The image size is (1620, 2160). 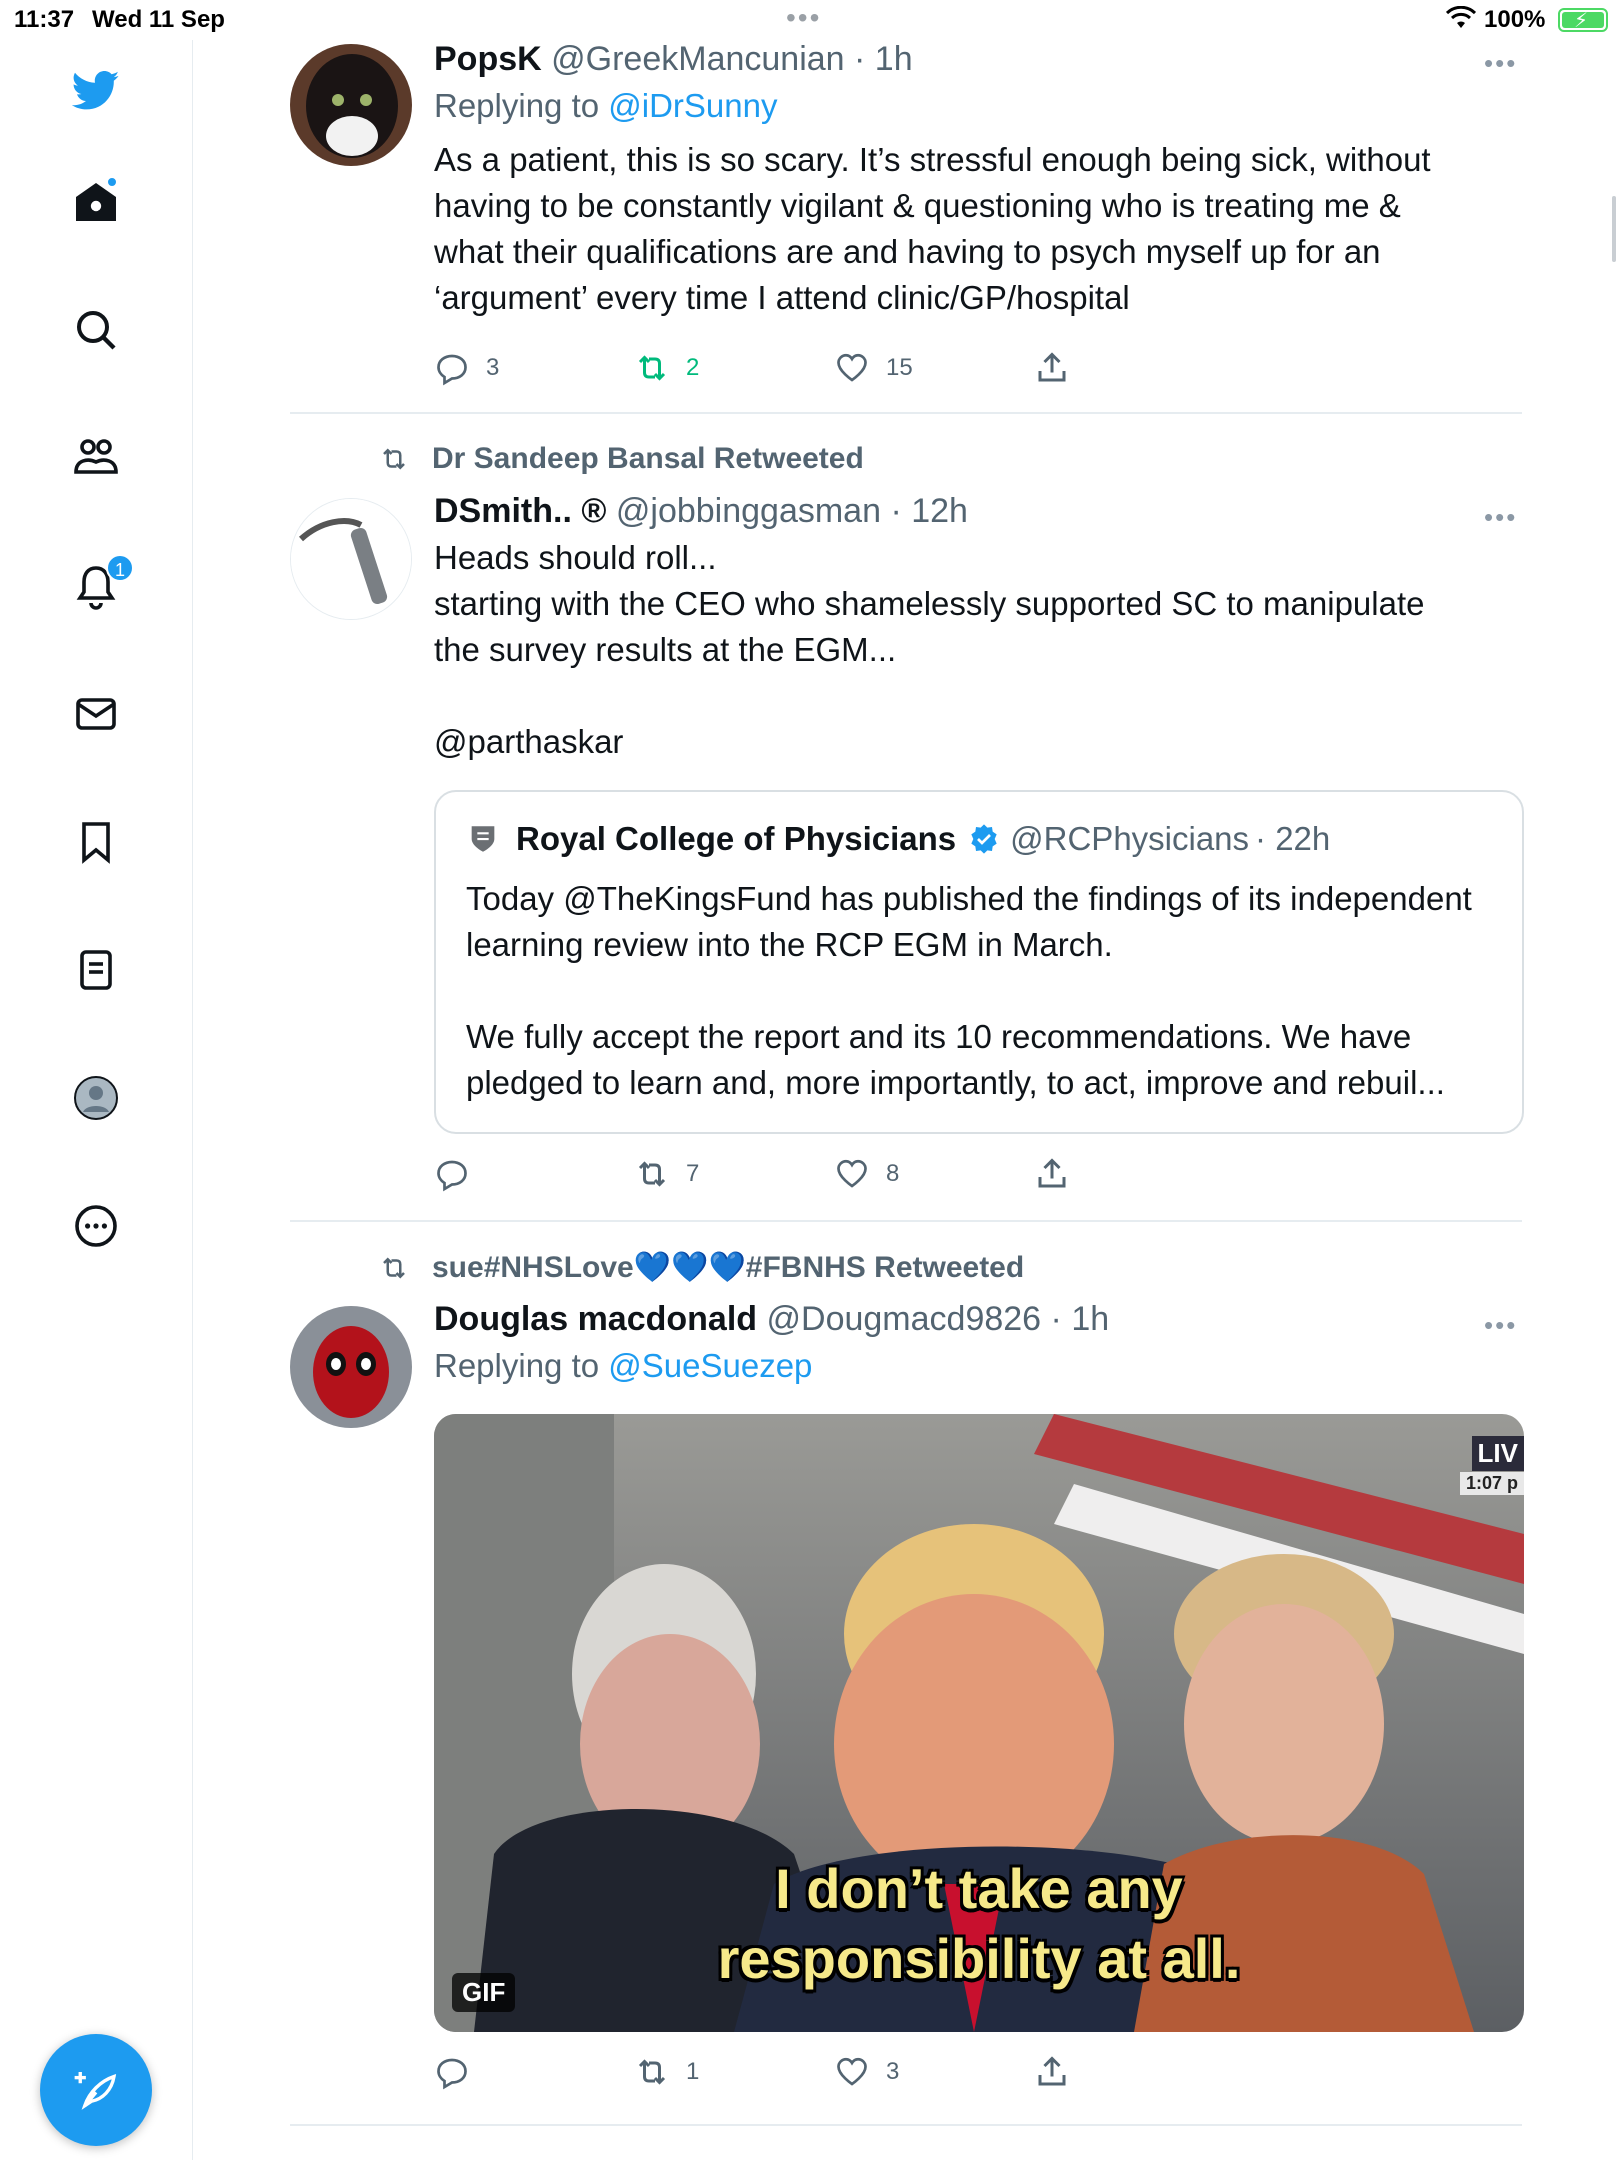 I want to click on communities-icon, so click(x=96, y=458).